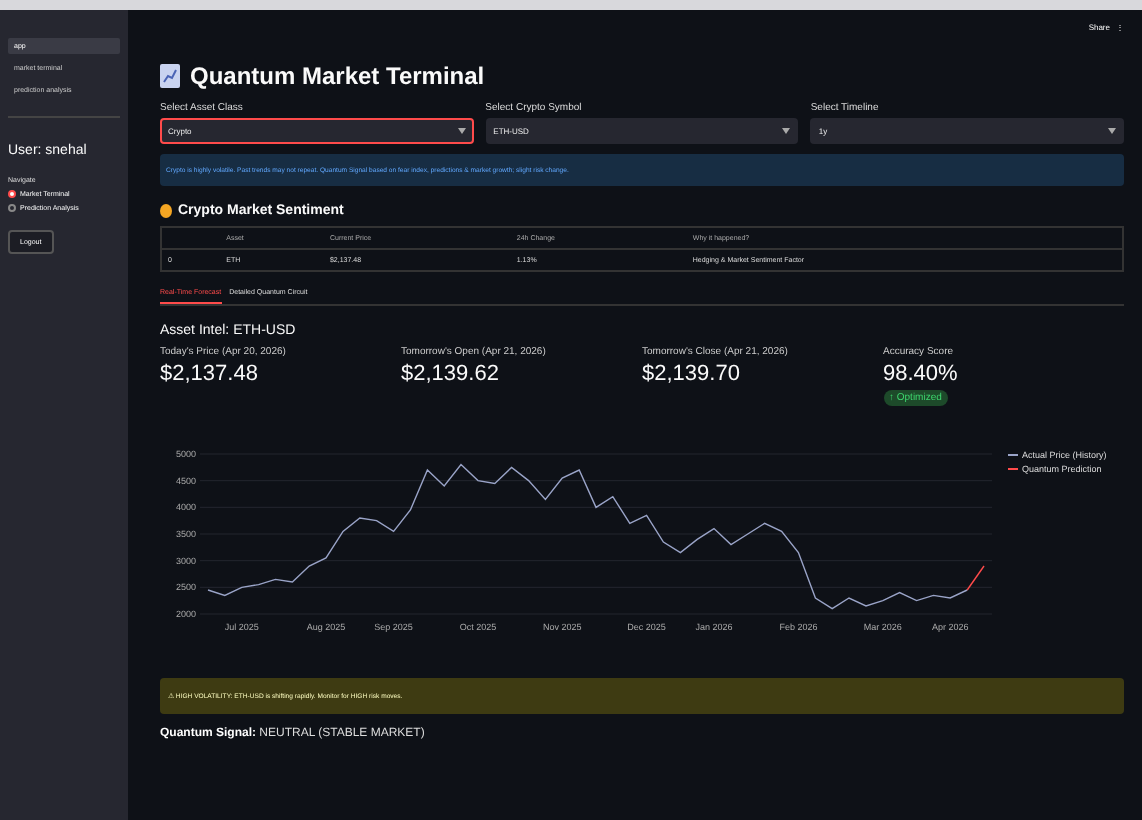 This screenshot has height=820, width=1142. I want to click on metric-value: 98.40%, so click(920, 374).